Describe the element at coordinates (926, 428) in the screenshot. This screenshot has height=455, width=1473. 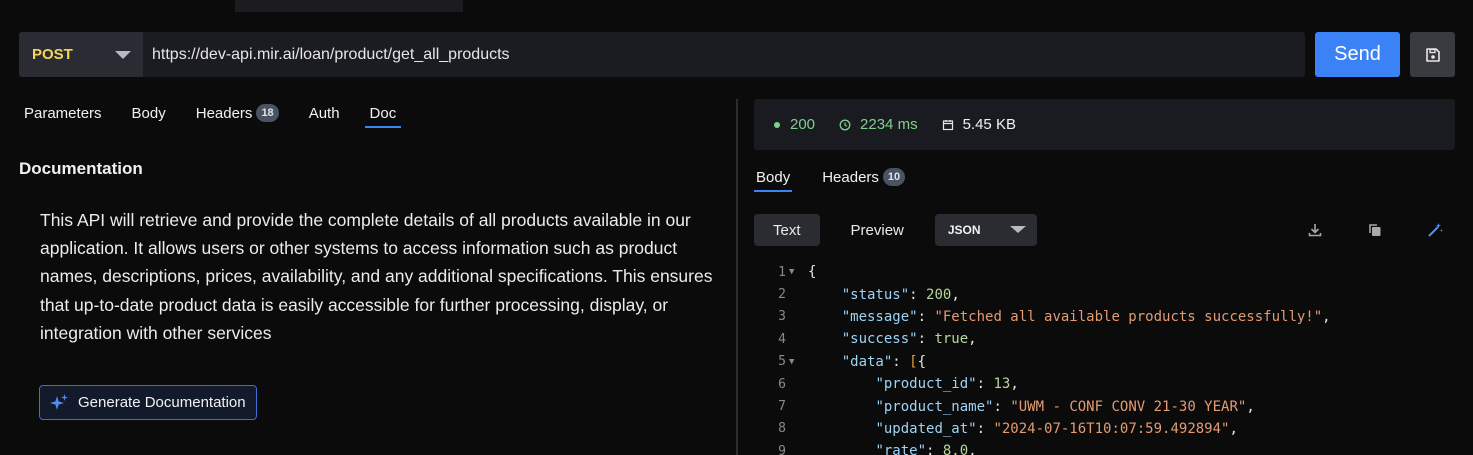
I see `code-token: "updated_at"` at that location.